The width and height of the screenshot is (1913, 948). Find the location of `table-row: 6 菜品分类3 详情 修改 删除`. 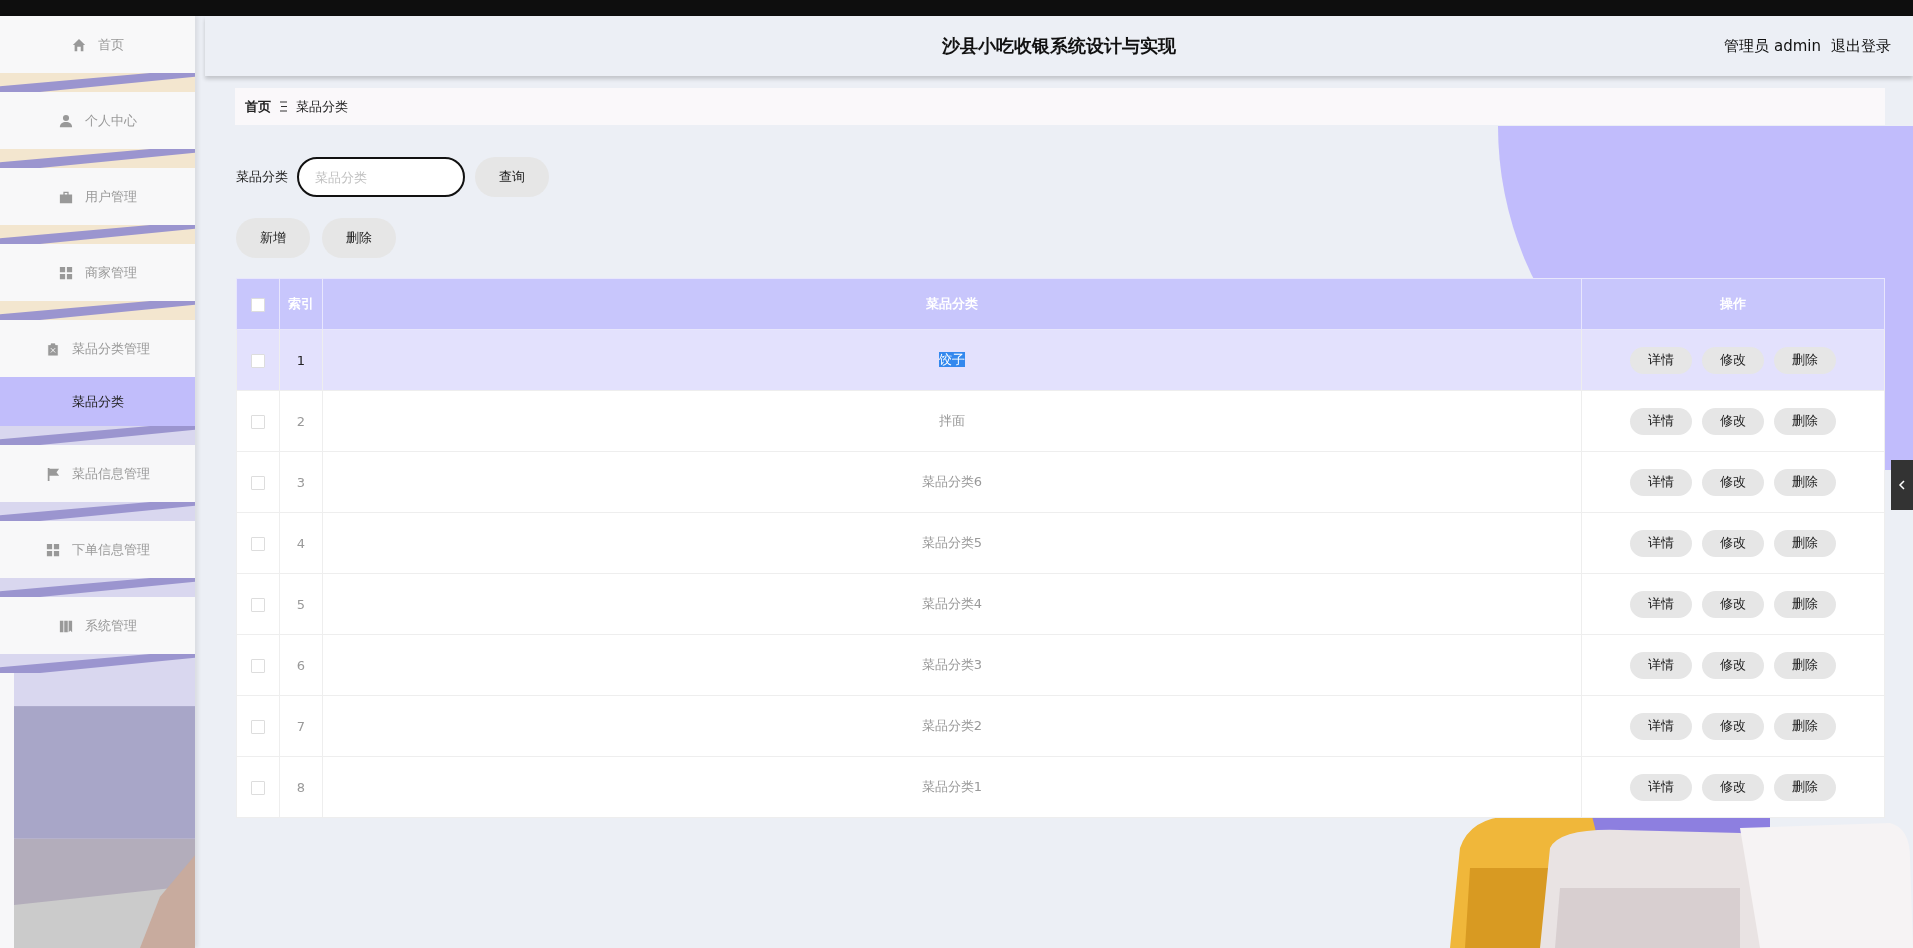

table-row: 6 菜品分类3 详情 修改 删除 is located at coordinates (1060, 665).